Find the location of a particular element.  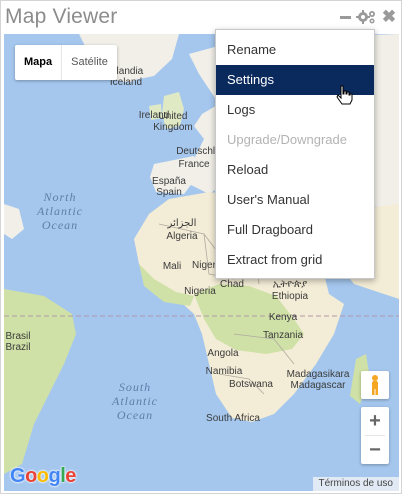

terms-of-use-link: Términos de uso is located at coordinates (355, 484).